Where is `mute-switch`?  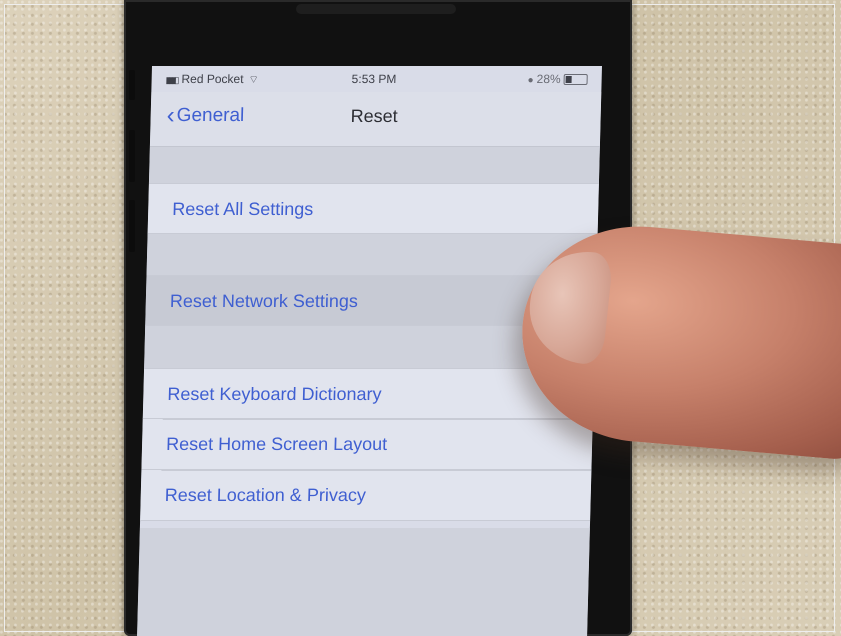 mute-switch is located at coordinates (132, 85).